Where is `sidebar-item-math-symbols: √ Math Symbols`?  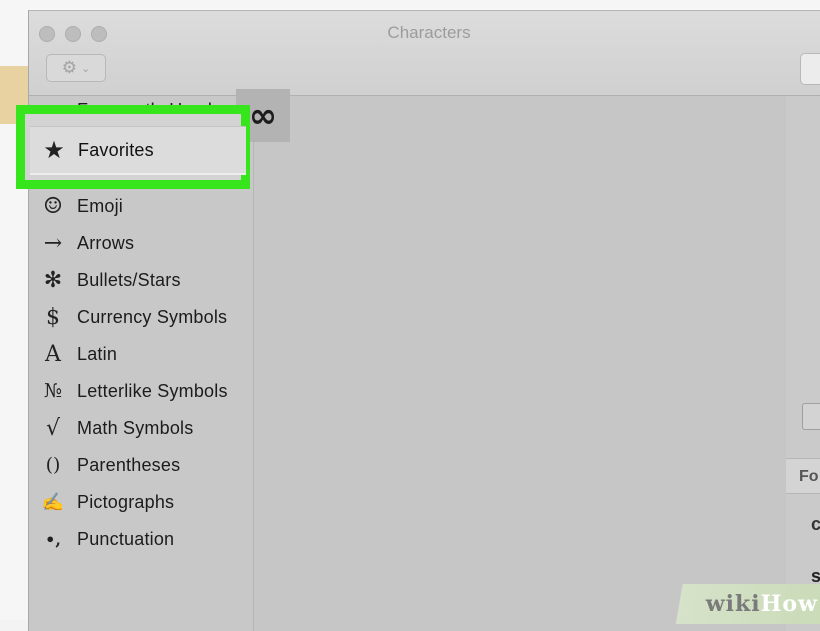
sidebar-item-math-symbols: √ Math Symbols is located at coordinates (141, 428).